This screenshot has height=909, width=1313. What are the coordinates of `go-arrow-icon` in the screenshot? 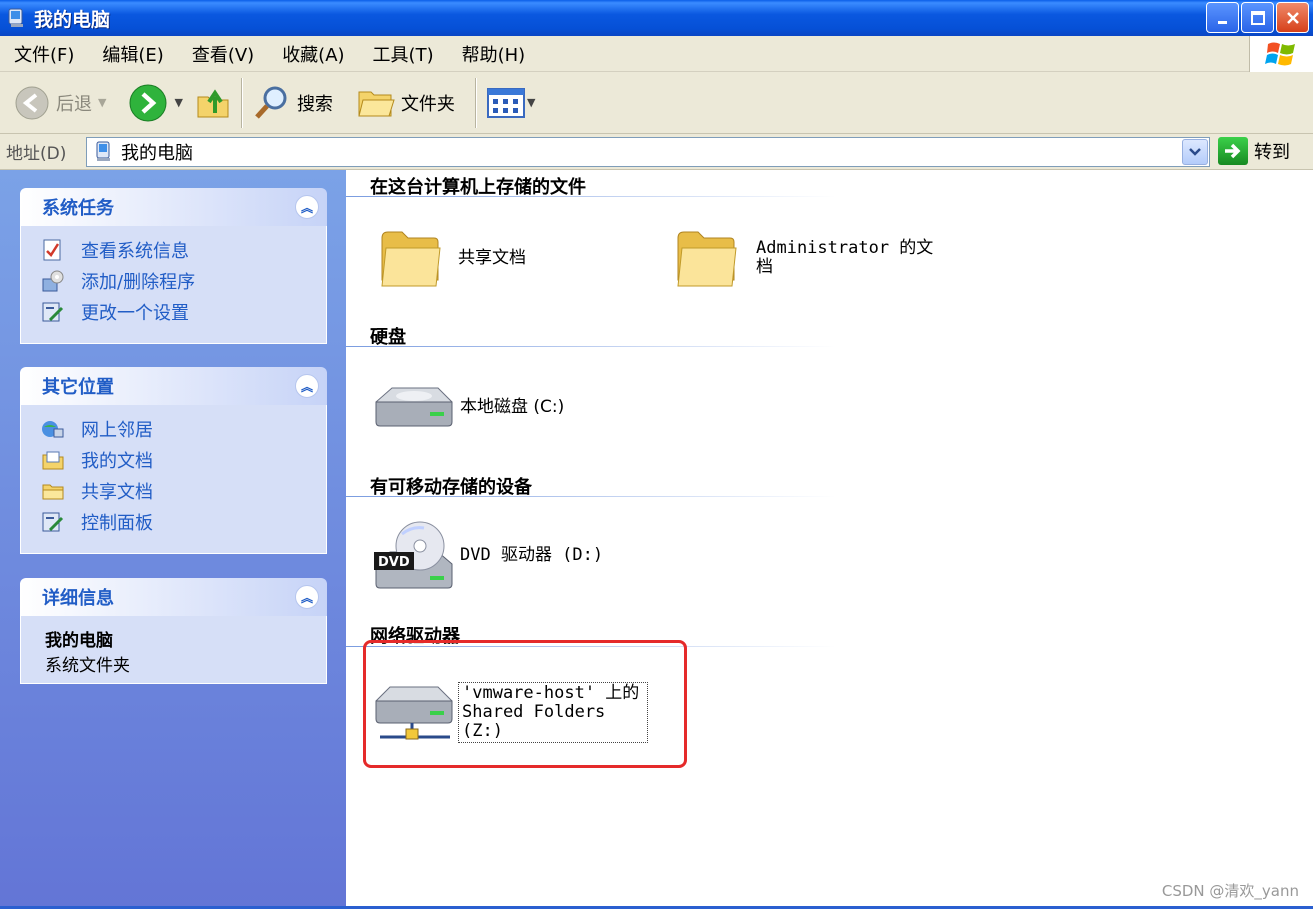 It's located at (1233, 151).